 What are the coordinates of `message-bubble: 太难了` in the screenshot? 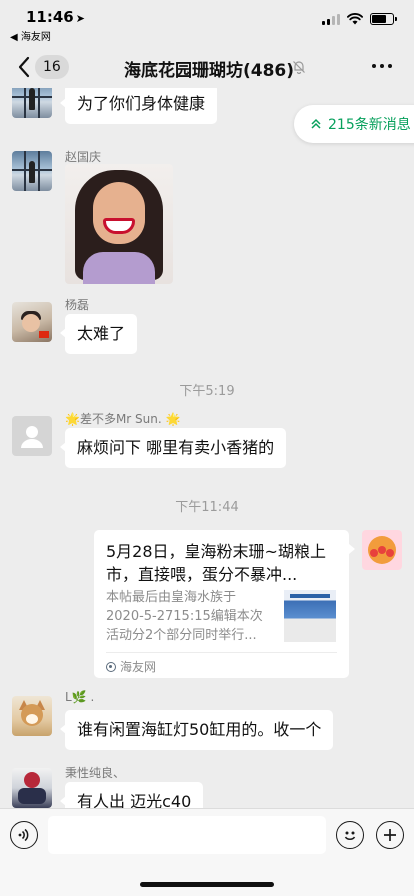 It's located at (98, 334).